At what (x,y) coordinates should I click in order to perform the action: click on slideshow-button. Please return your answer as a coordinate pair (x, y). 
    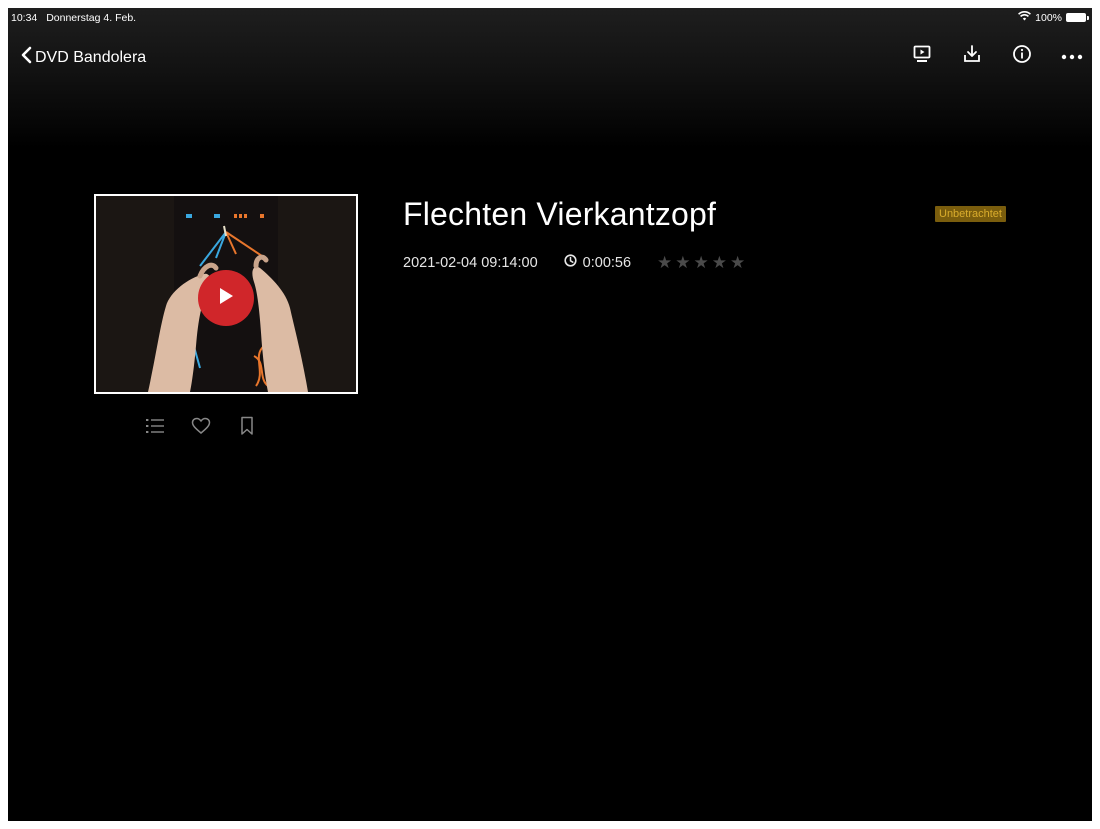
    Looking at the image, I should click on (922, 56).